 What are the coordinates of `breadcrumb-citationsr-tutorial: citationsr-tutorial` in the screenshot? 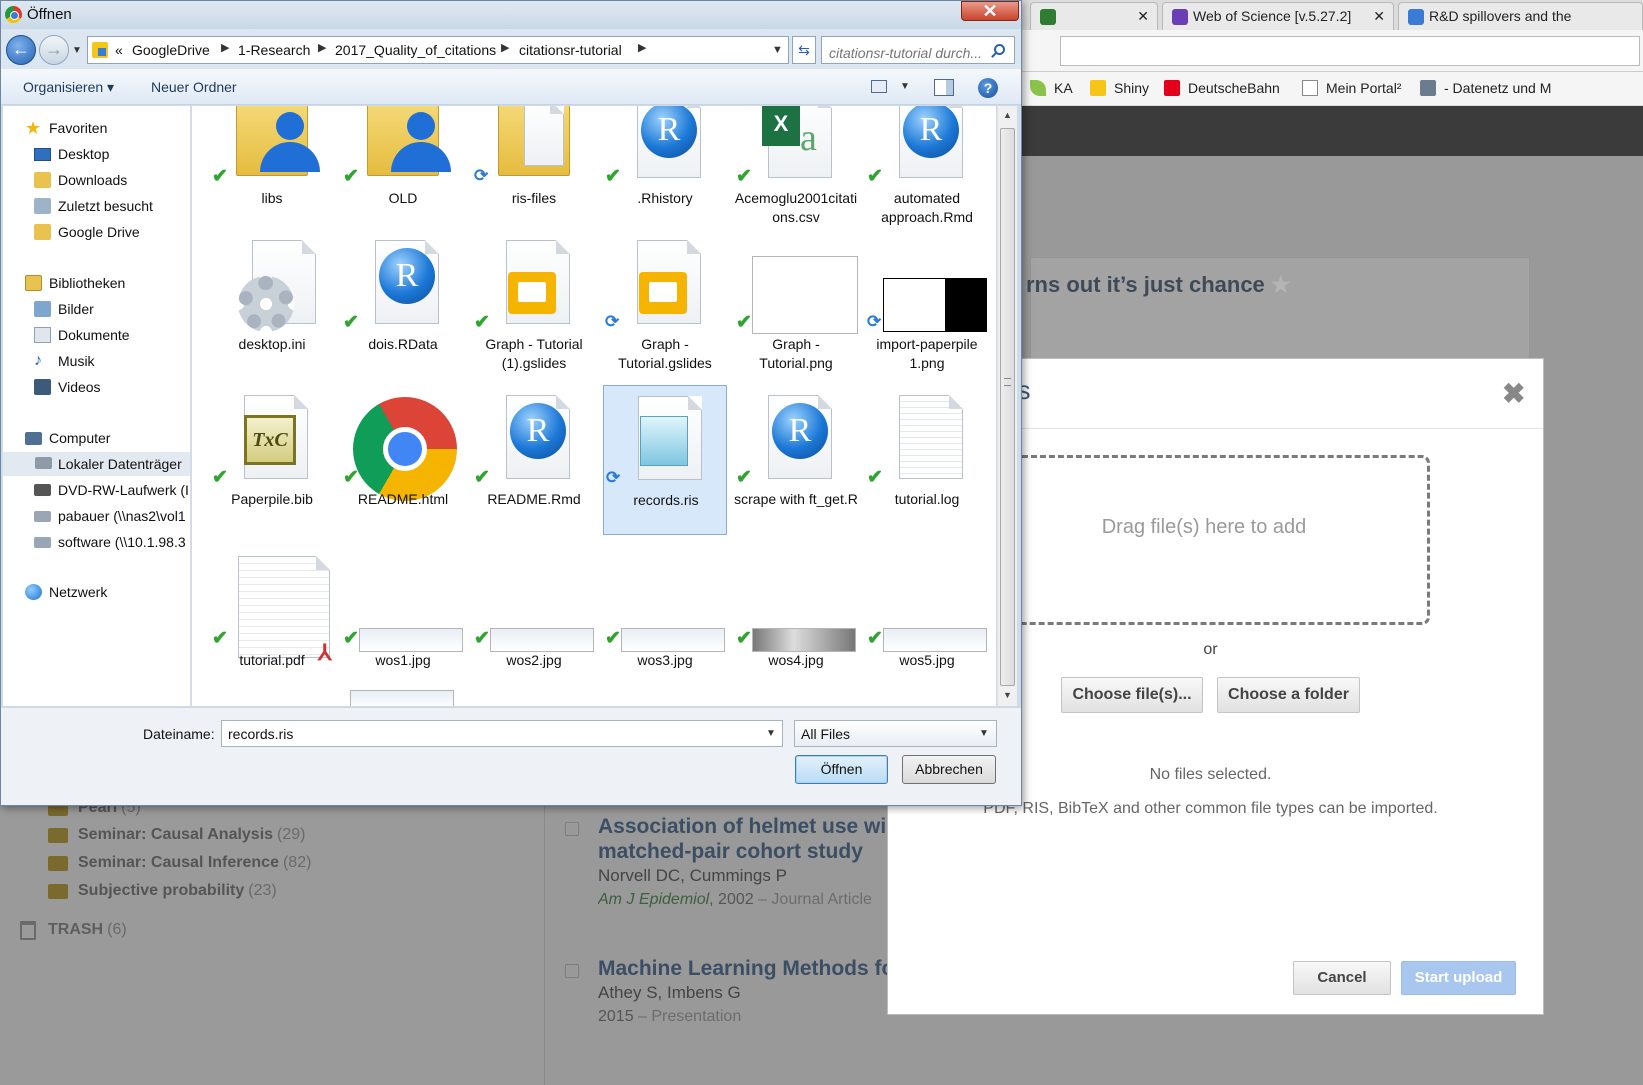 It's located at (570, 50).